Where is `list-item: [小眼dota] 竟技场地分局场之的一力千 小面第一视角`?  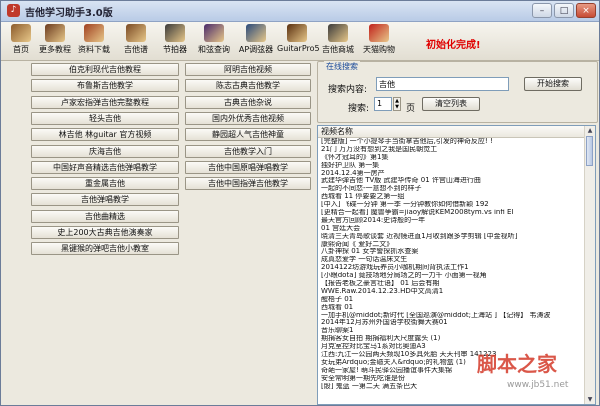
list-item: [小眼dota] 竟技场地分局场之的一力千 小面第一视角 is located at coordinates (452, 276).